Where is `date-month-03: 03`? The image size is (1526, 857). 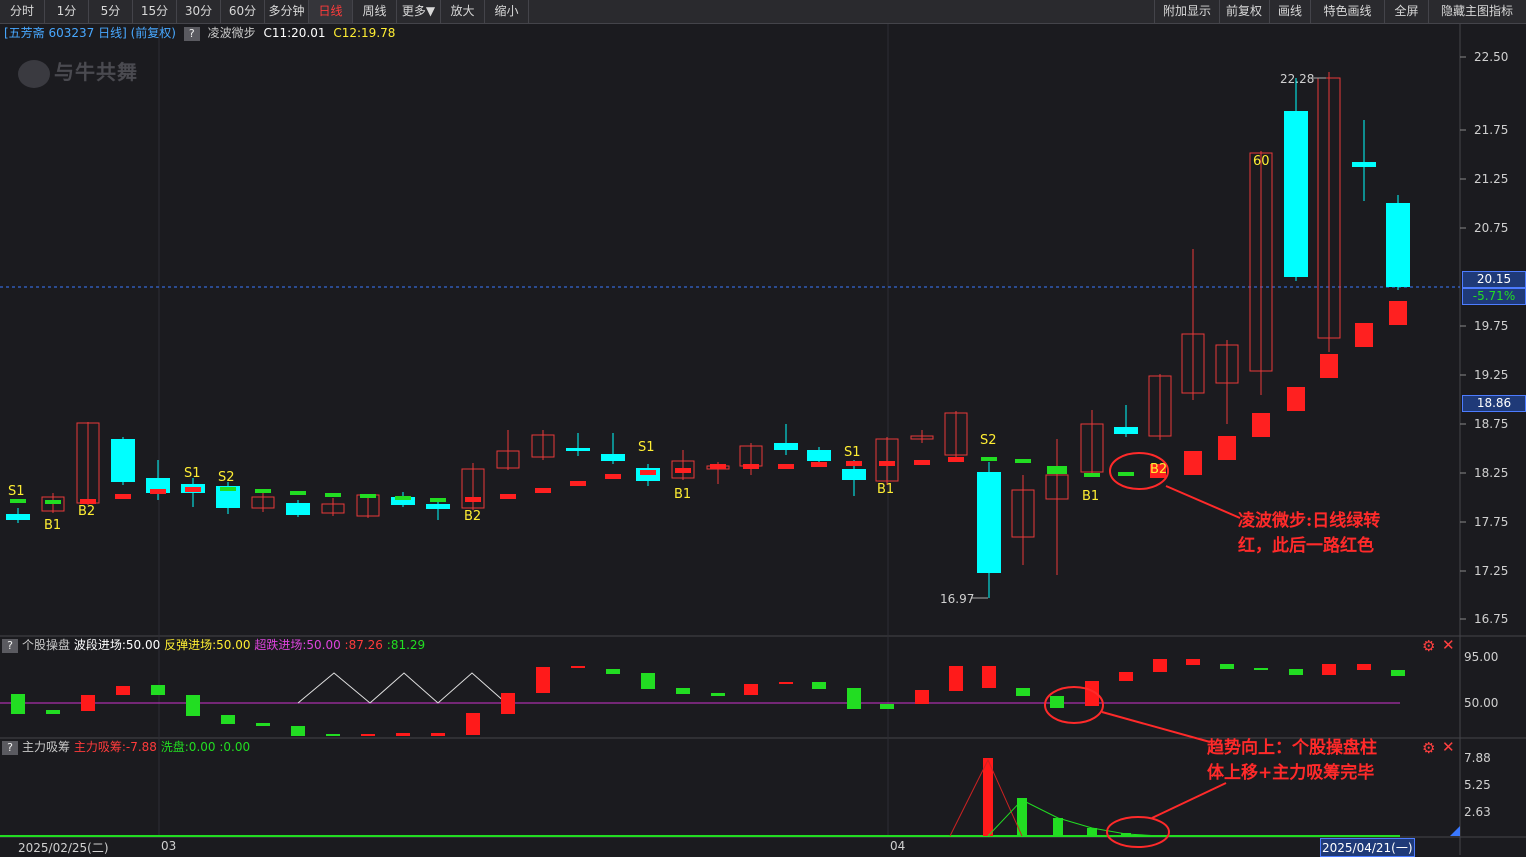
date-month-03: 03 is located at coordinates (169, 846).